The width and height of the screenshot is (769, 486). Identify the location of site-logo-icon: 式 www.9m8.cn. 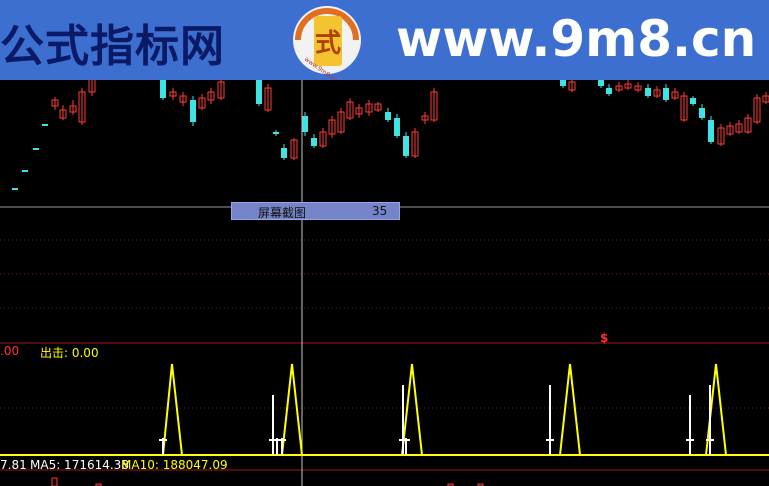
(327, 43).